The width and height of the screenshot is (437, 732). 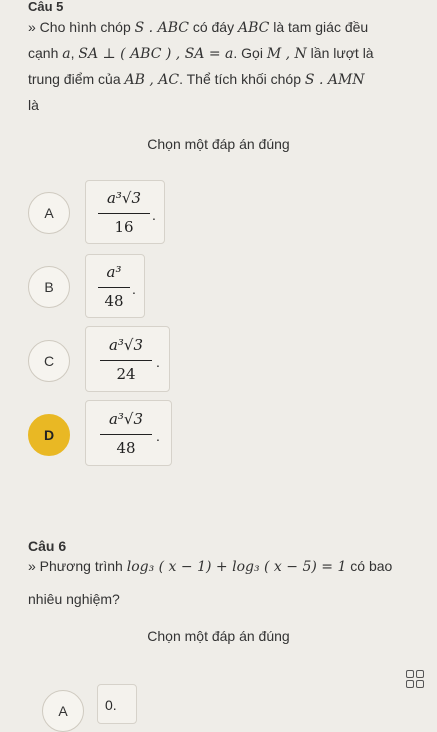 I want to click on option-b-denominator: 48, so click(x=114, y=301).